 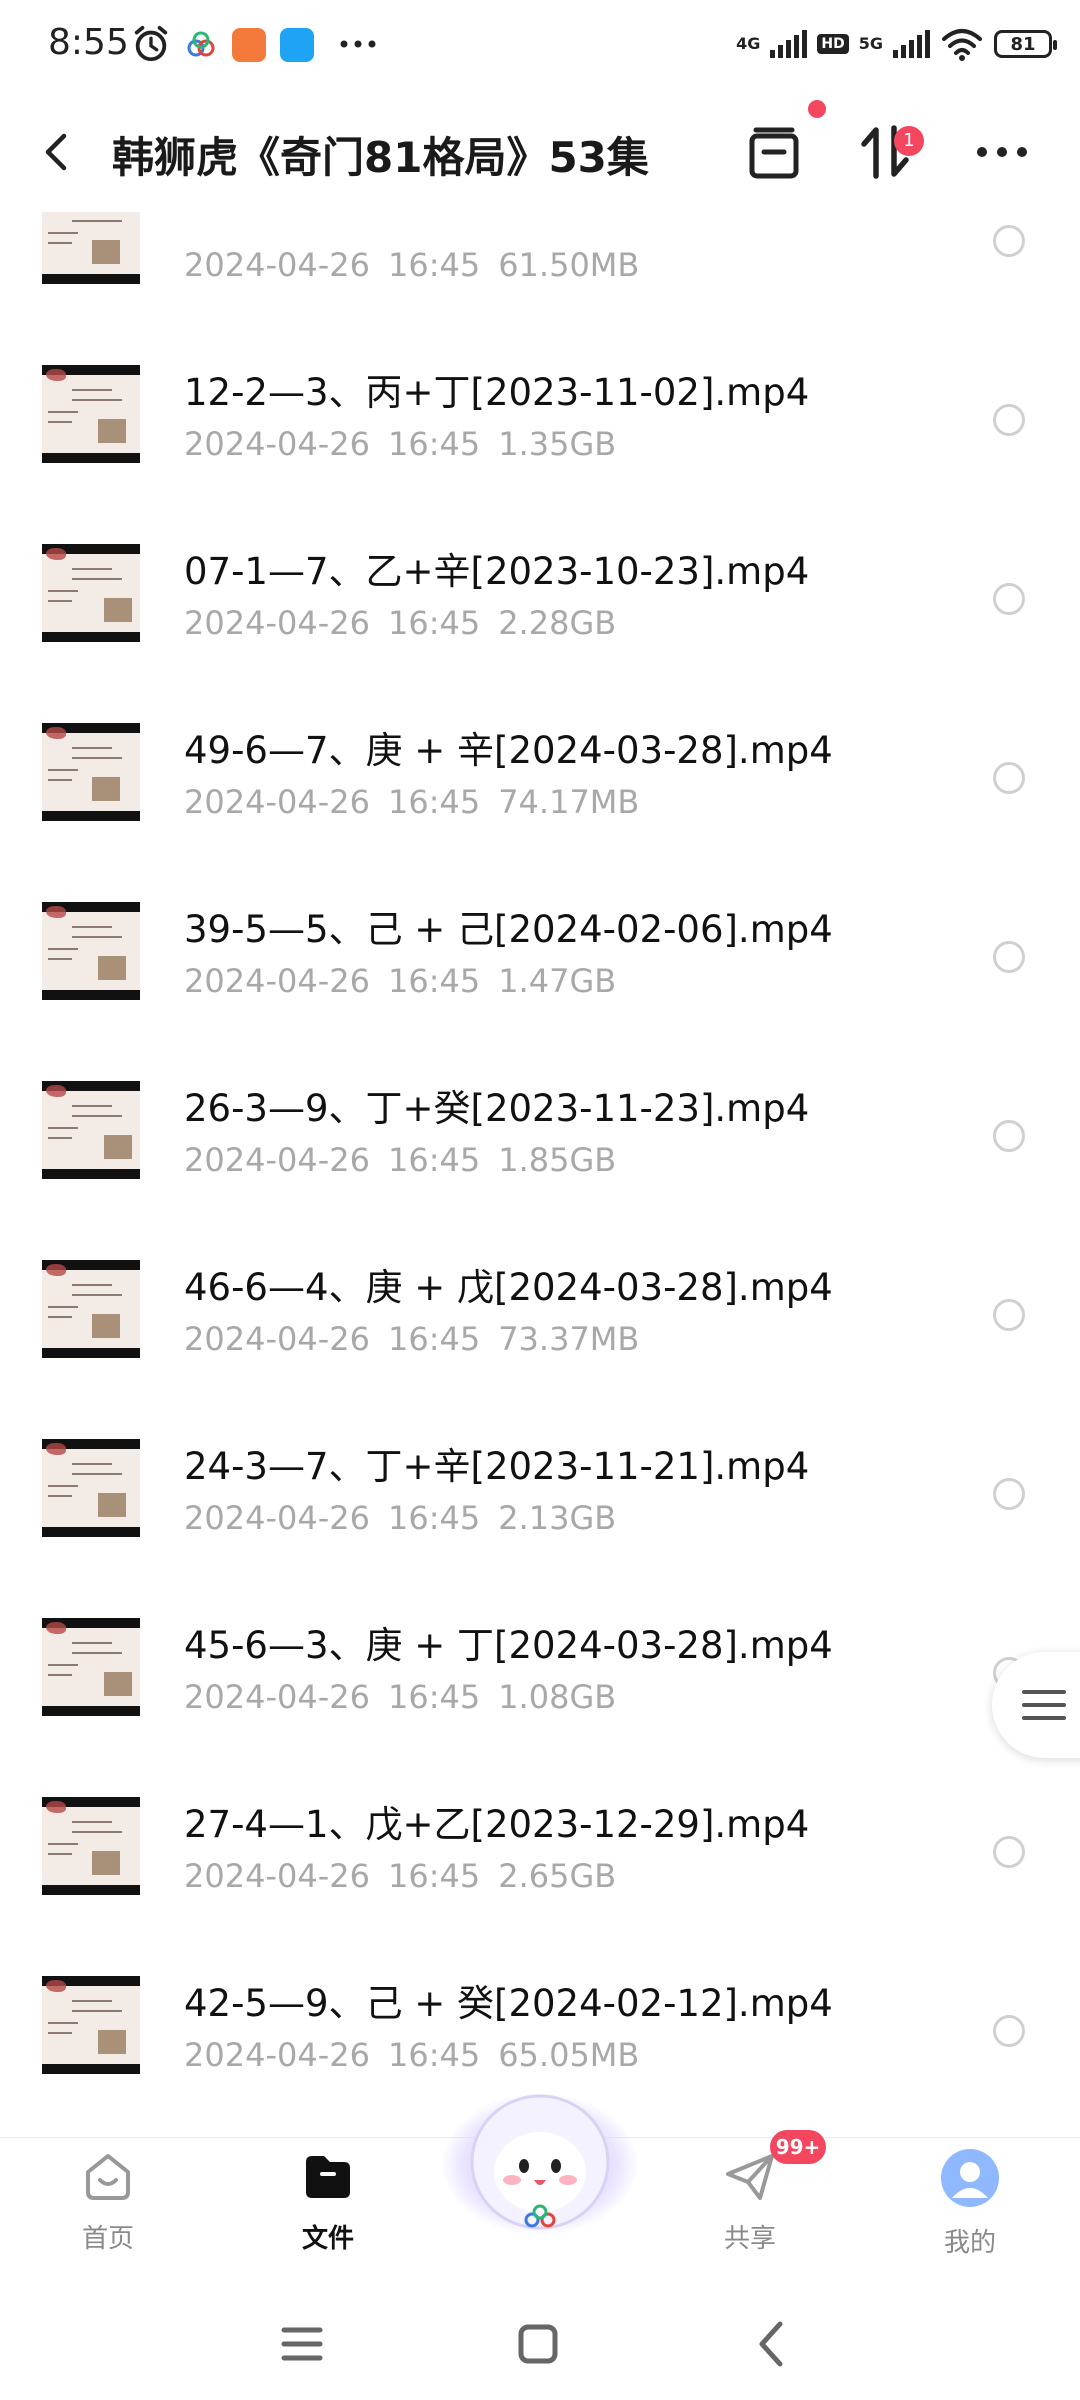 I want to click on avatar-icon, so click(x=970, y=2178).